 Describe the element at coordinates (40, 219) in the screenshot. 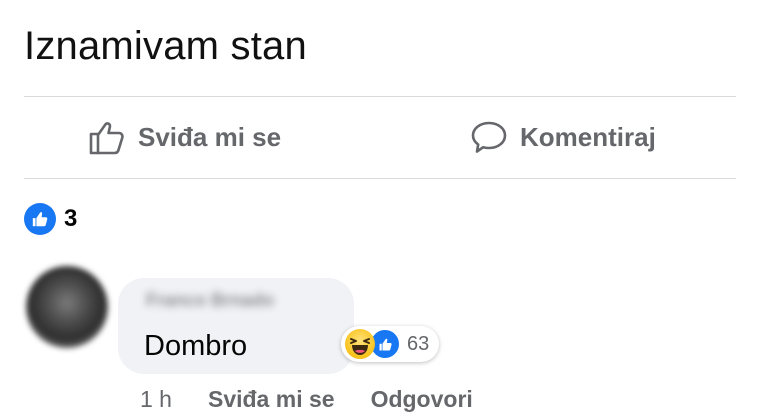

I see `like-reaction-icon` at that location.